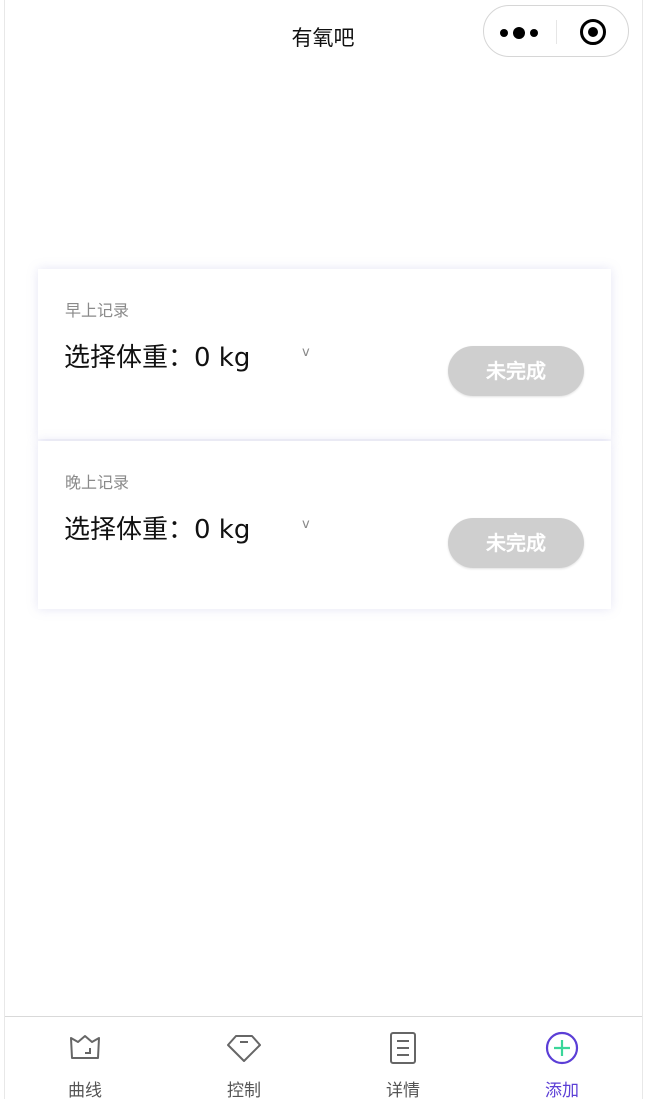  I want to click on tab-label: 曲线, so click(85, 1091).